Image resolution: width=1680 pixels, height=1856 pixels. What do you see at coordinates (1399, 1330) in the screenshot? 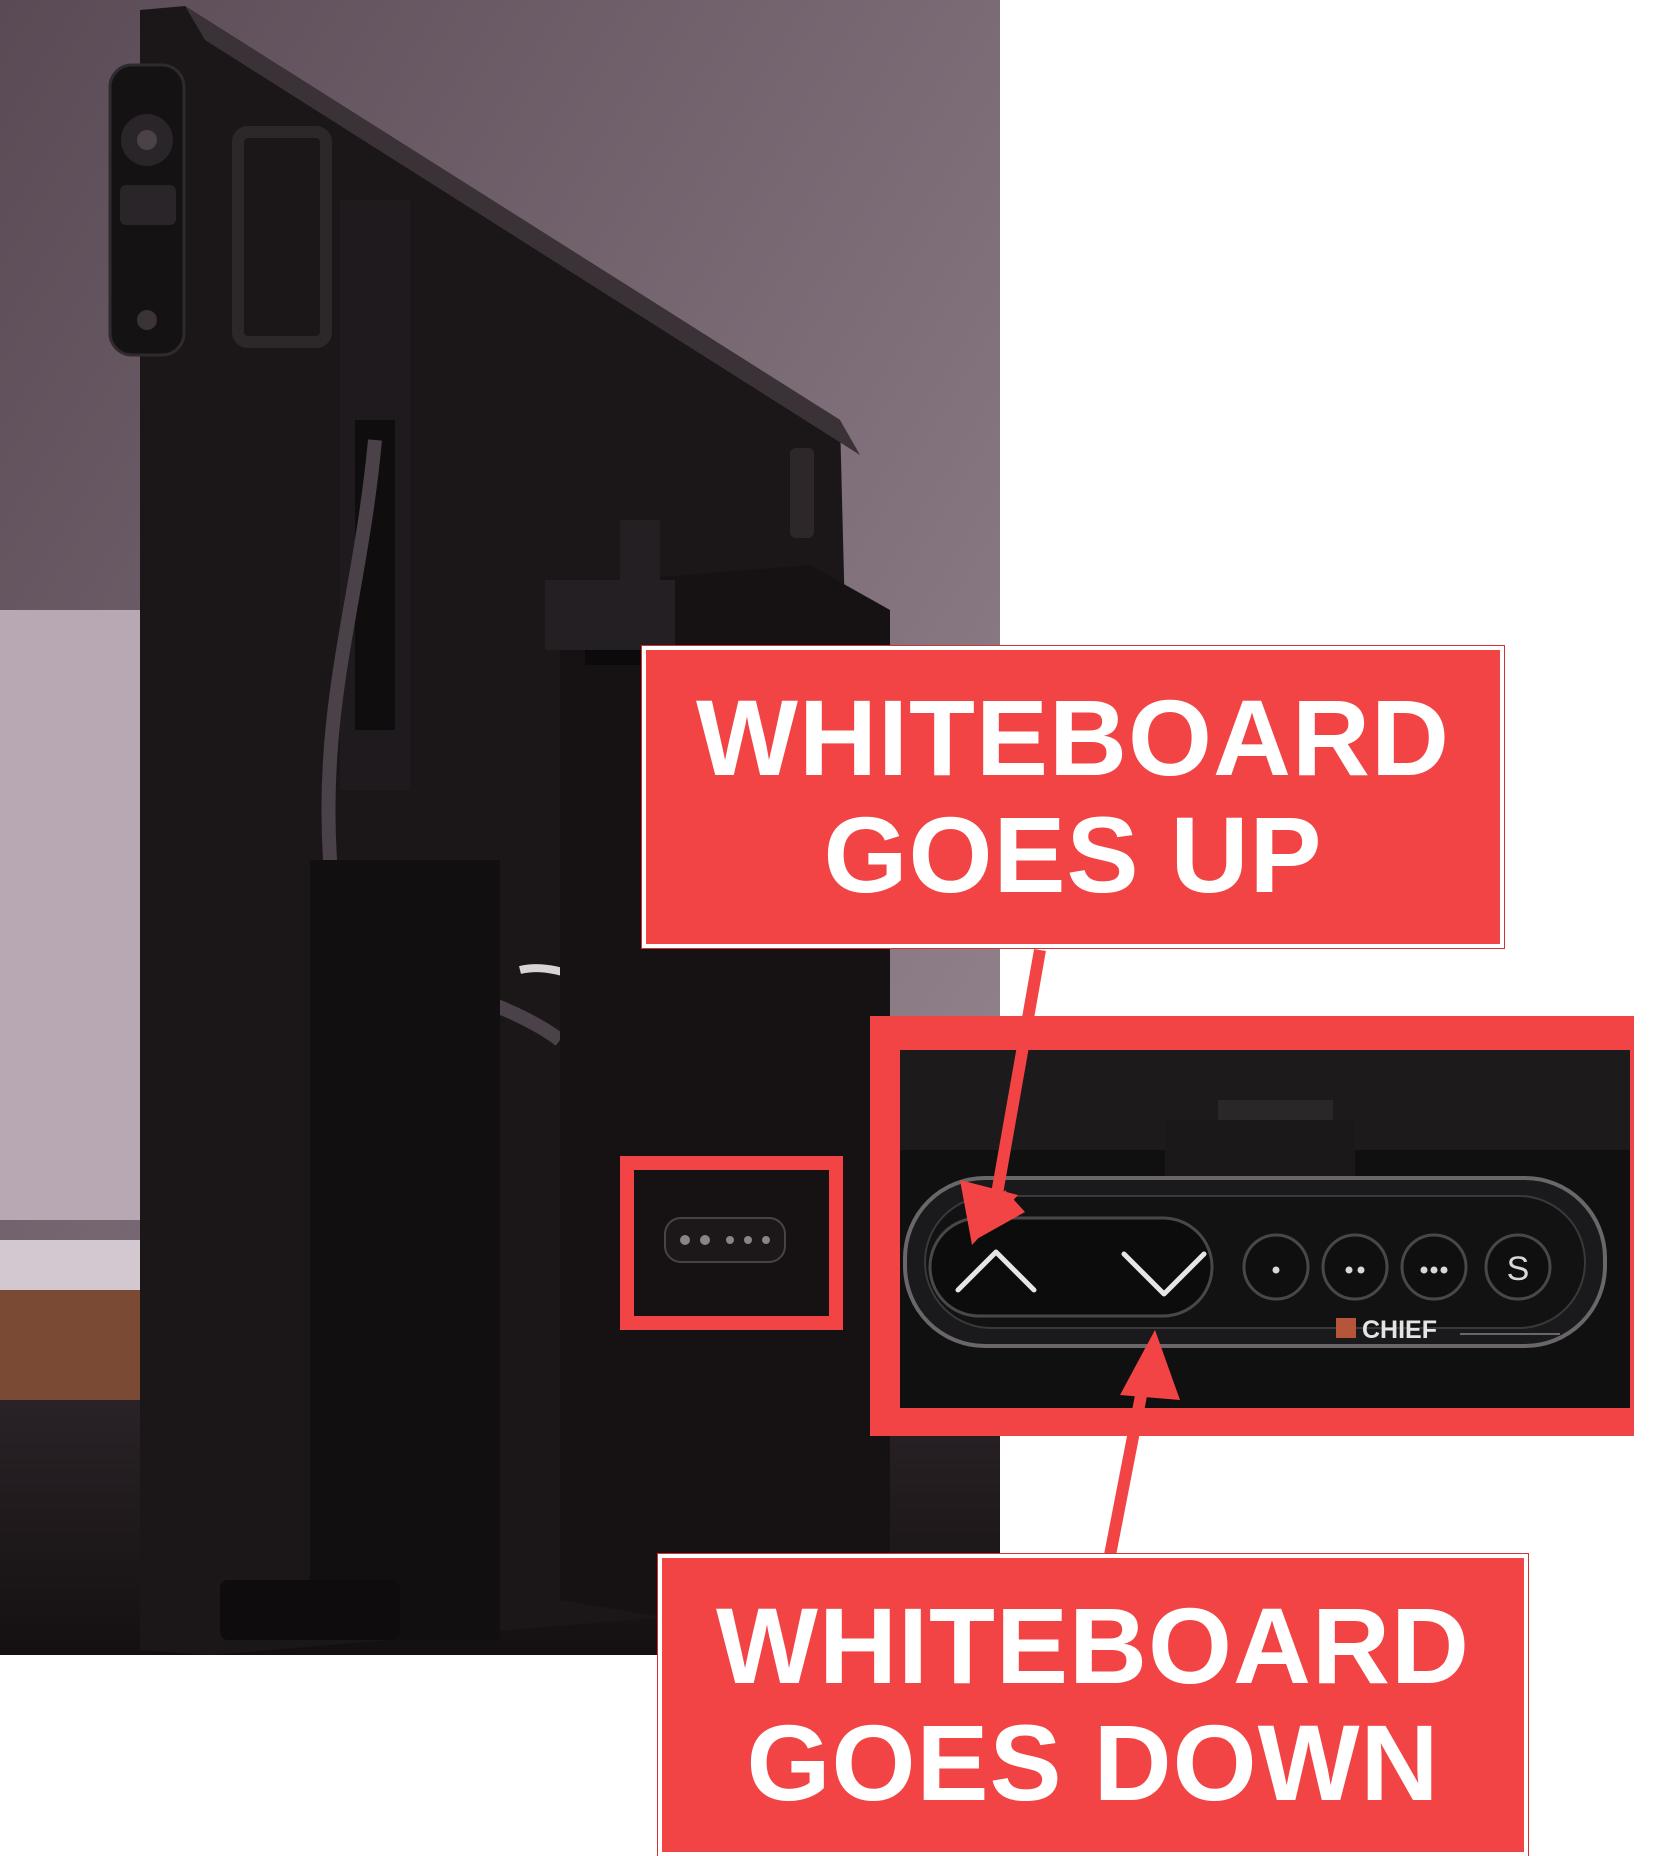
I see `keypad-brand: CHIEF` at bounding box center [1399, 1330].